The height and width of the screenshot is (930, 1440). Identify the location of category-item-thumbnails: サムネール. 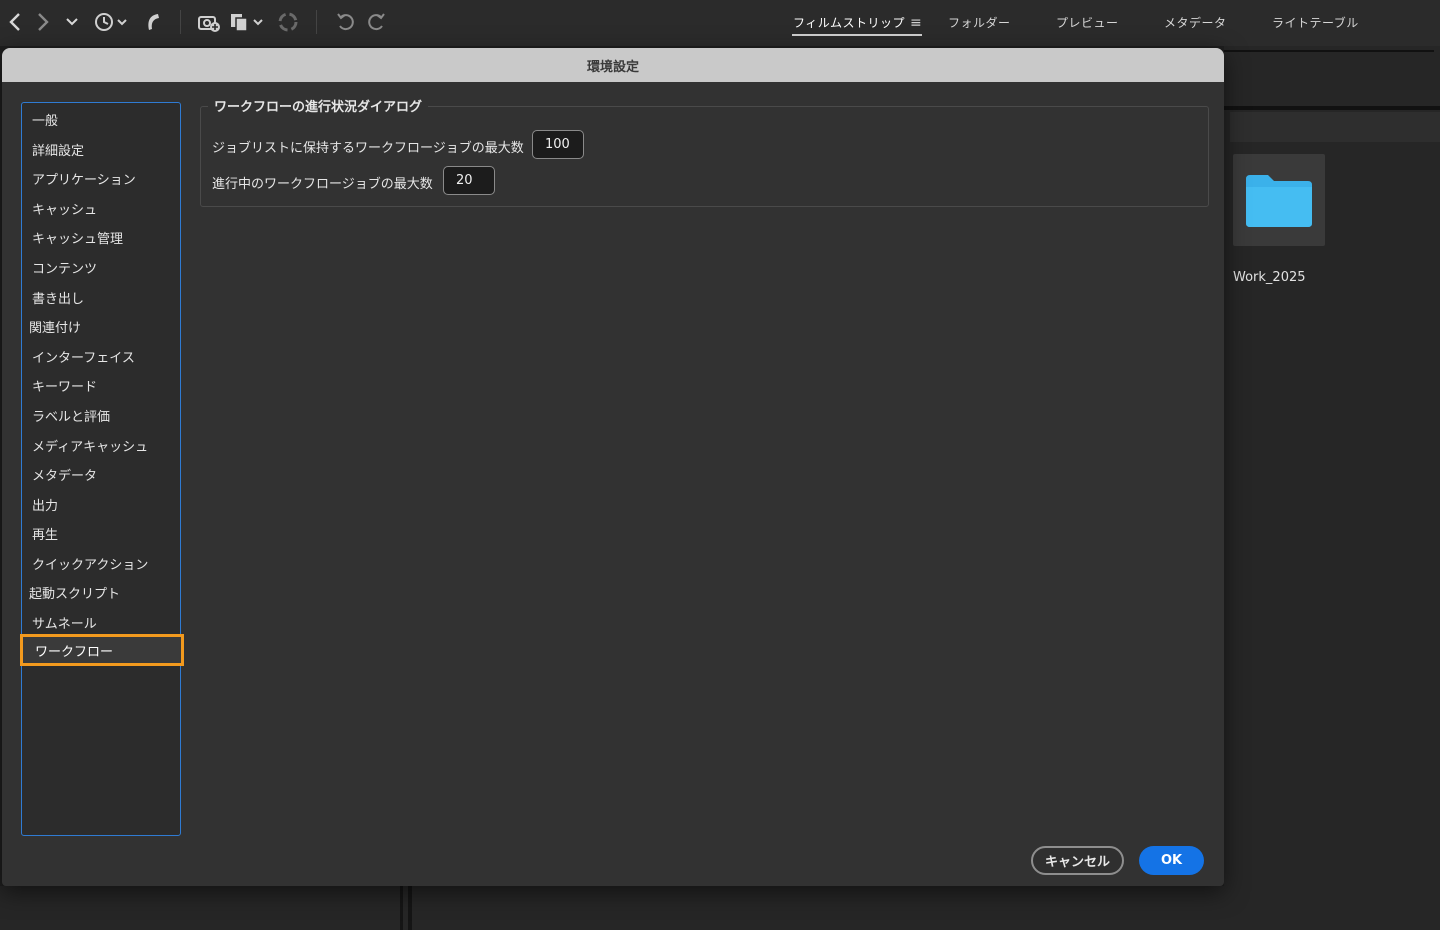
(64, 622).